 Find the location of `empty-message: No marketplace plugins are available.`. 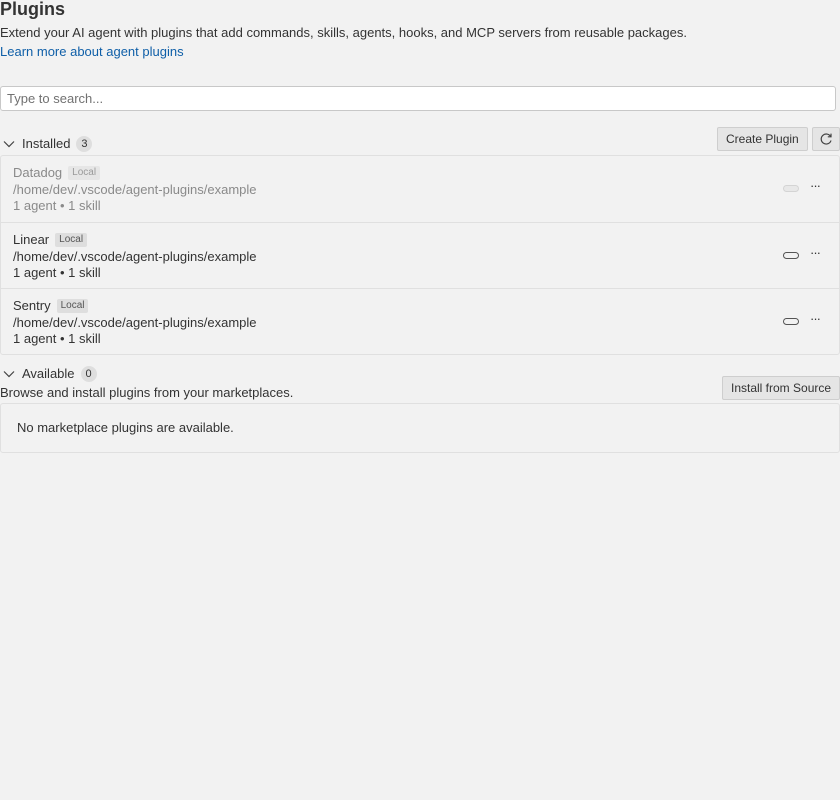

empty-message: No marketplace plugins are available. is located at coordinates (125, 427).